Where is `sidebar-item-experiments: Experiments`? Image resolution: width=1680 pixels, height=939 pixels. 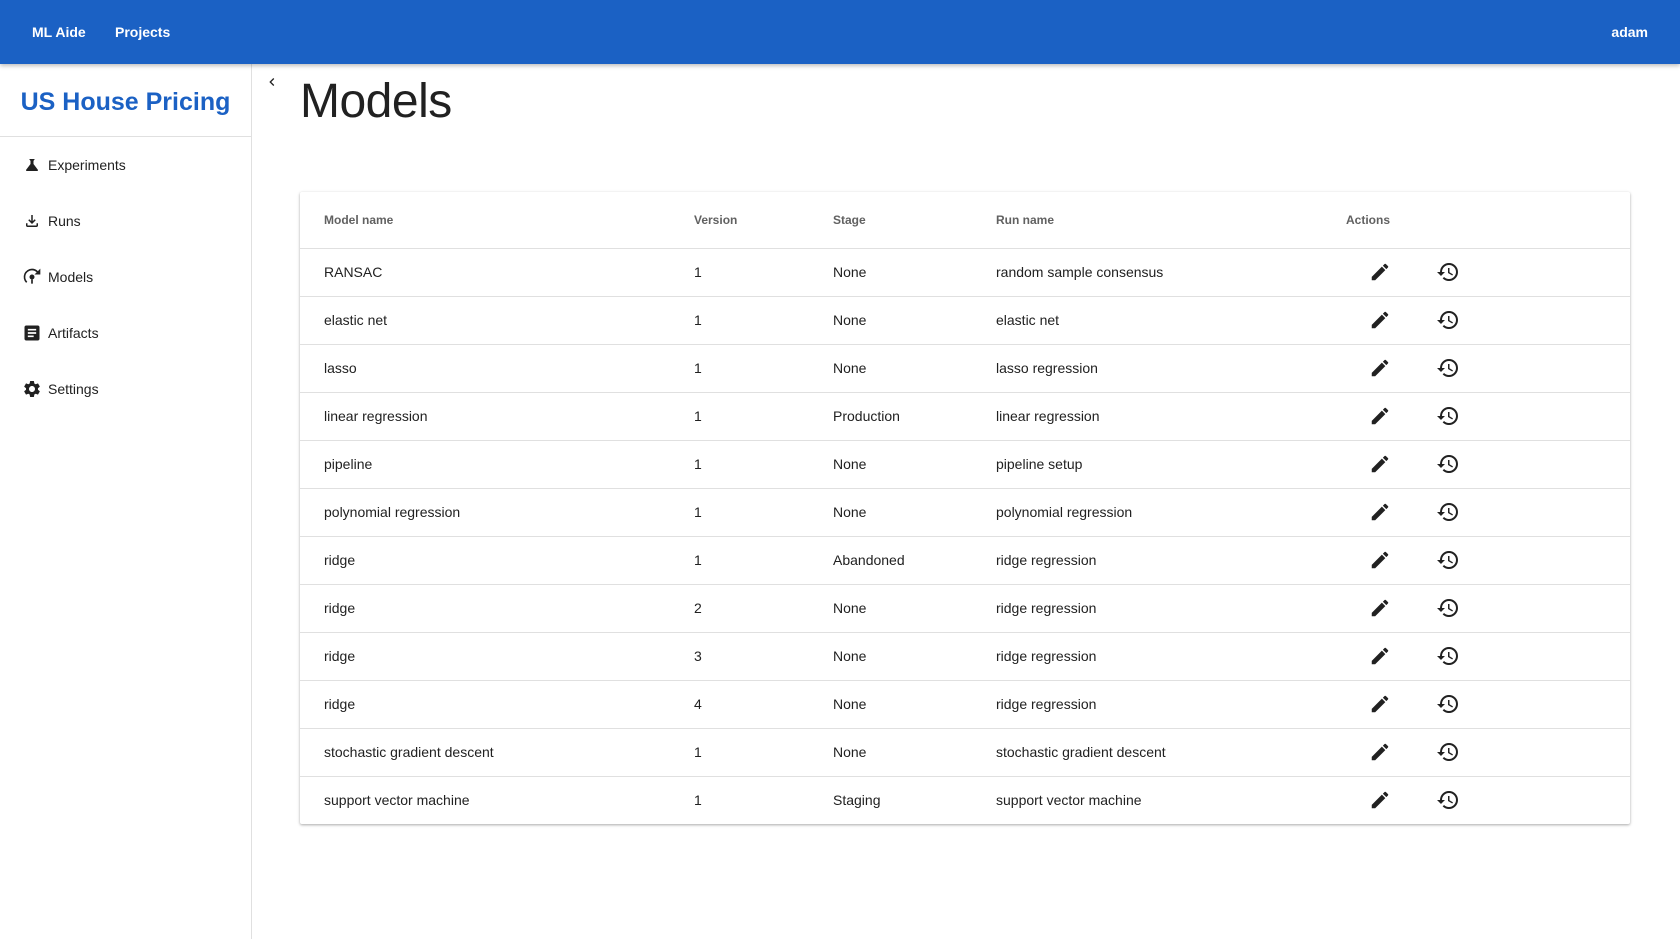 sidebar-item-experiments: Experiments is located at coordinates (125, 165).